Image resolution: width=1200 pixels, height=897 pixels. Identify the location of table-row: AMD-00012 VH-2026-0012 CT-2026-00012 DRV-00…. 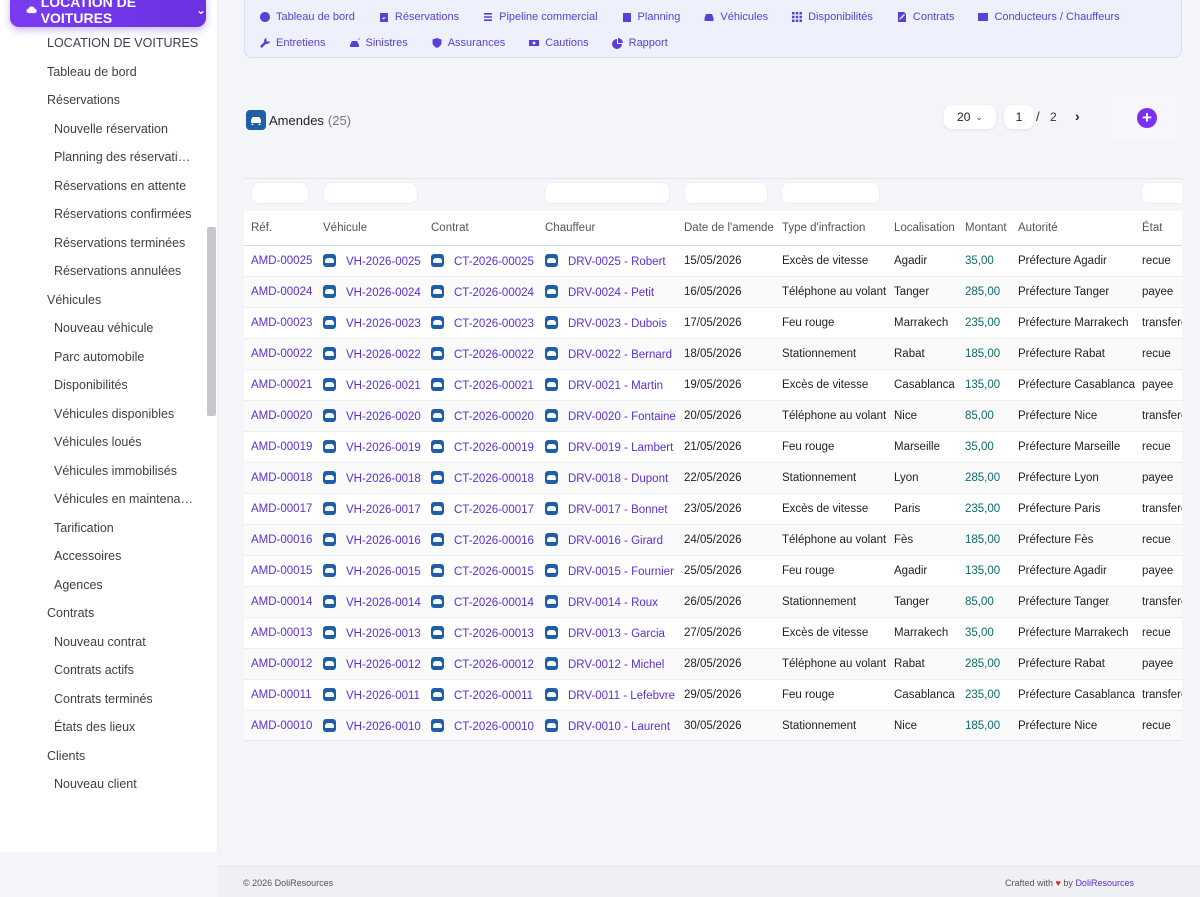
(713, 664).